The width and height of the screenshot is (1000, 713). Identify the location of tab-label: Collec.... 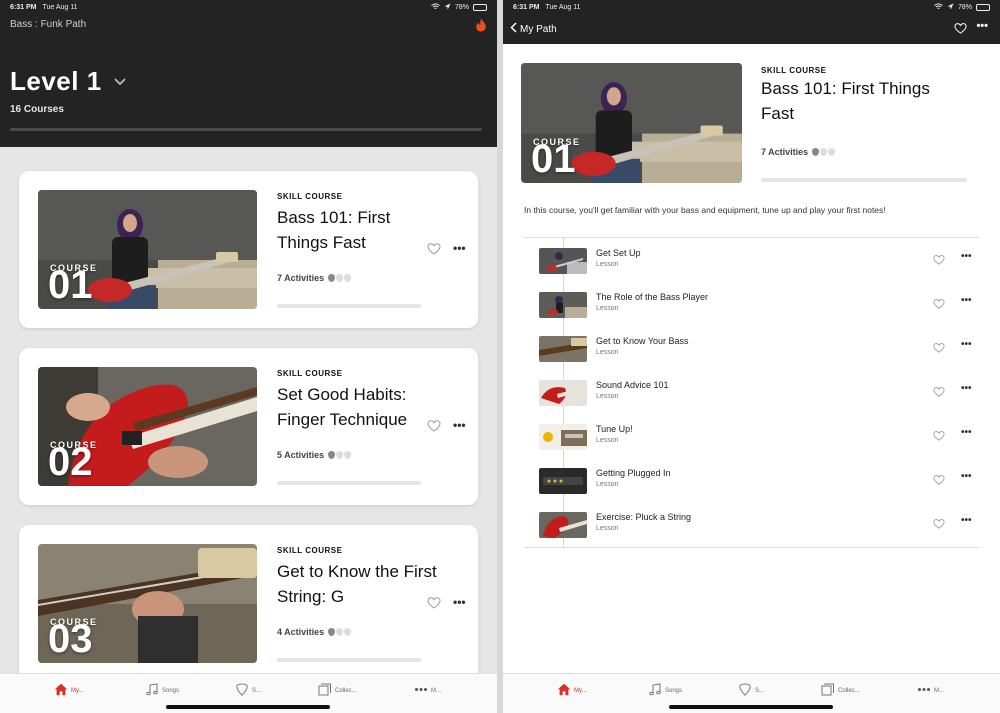
(849, 690).